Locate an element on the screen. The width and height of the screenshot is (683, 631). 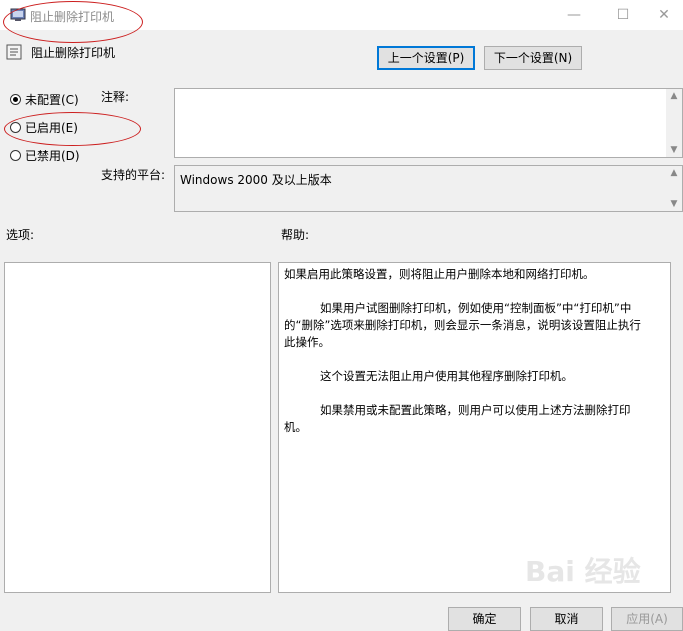
help-label: 帮助: is located at coordinates (295, 235).